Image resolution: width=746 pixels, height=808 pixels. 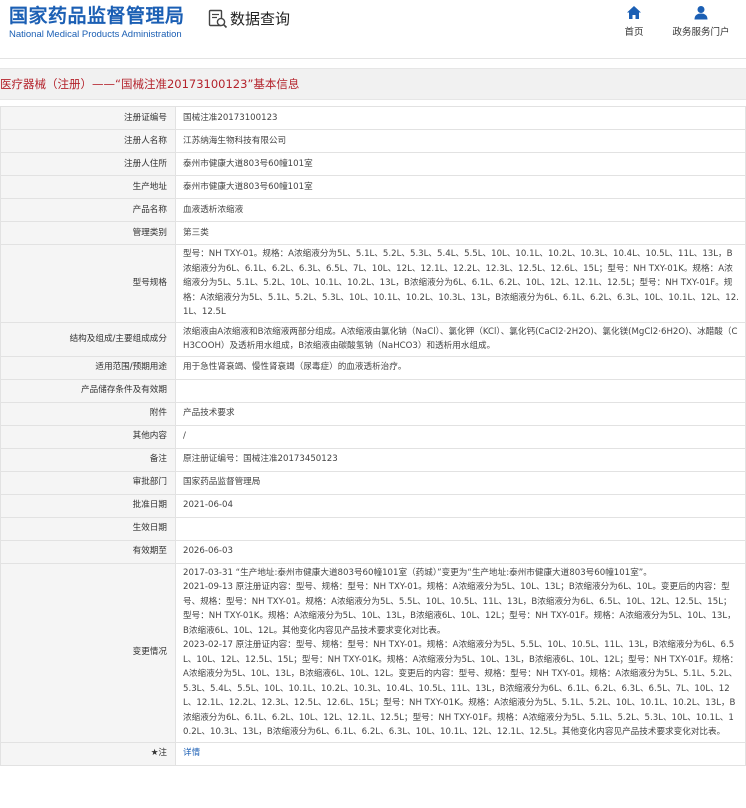 I want to click on field-value: 用于急性肾衰竭、慢性肾衰竭（尿毒症）的血液透析治疗。, so click(x=460, y=367).